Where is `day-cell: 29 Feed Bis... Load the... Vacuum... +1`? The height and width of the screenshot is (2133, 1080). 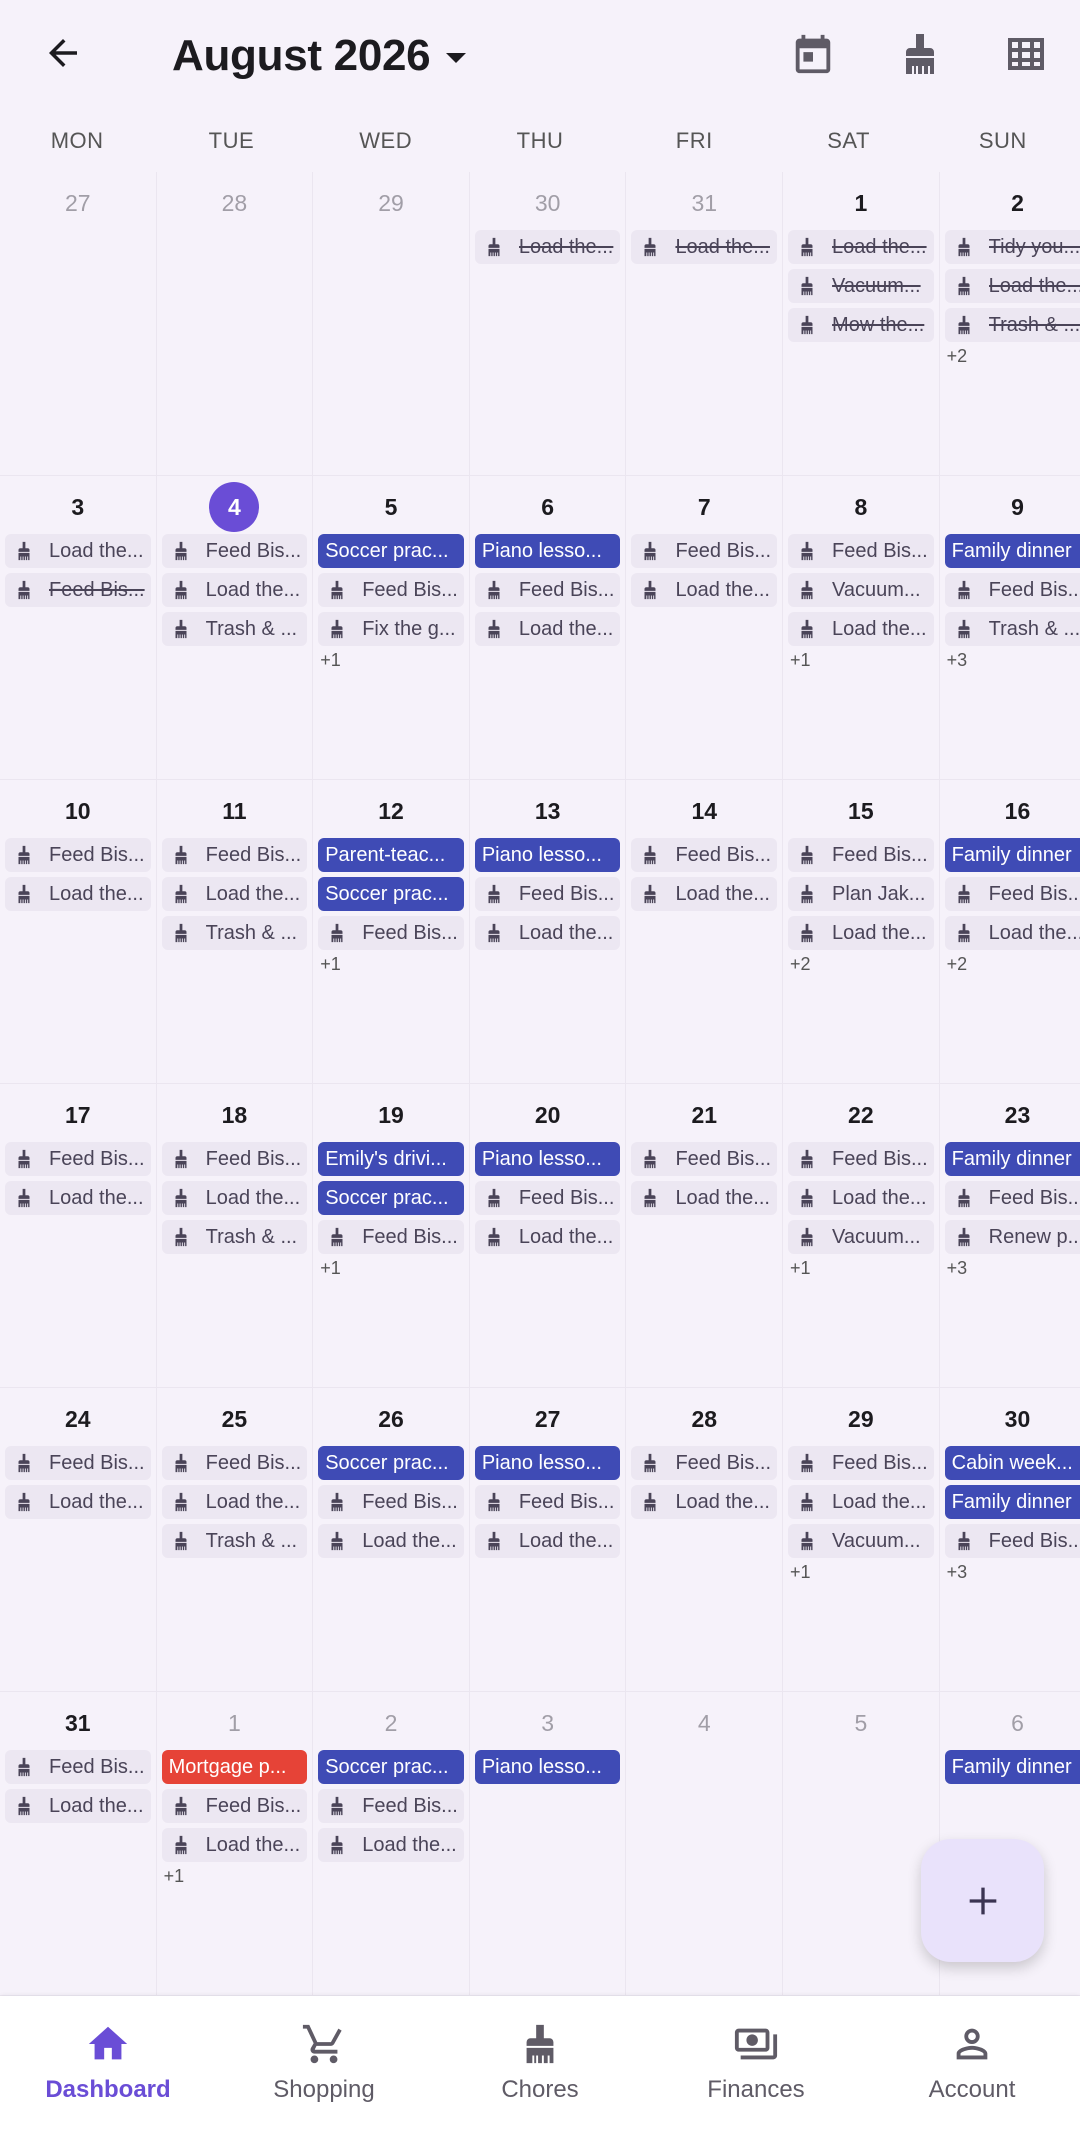
day-cell: 29 Feed Bis... Load the... Vacuum... +1 is located at coordinates (861, 1540).